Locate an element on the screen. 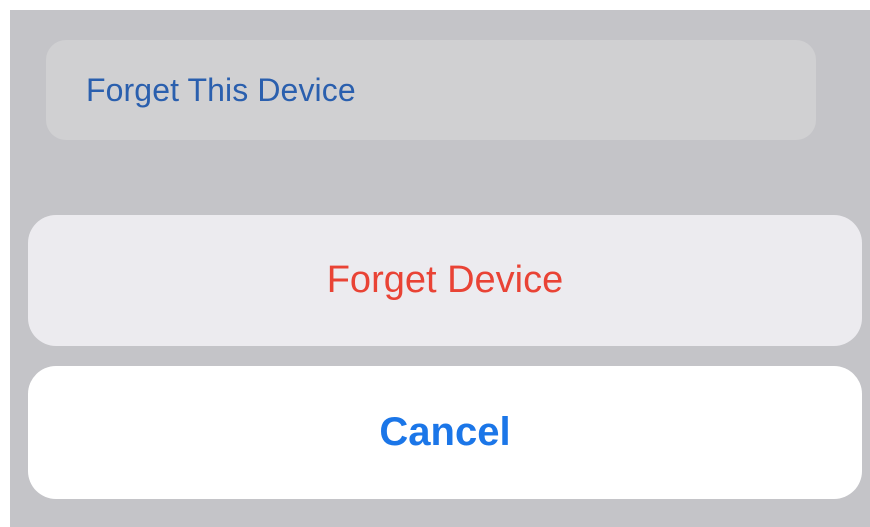 This screenshot has height=527, width=870. cancel-label: Cancel is located at coordinates (445, 432).